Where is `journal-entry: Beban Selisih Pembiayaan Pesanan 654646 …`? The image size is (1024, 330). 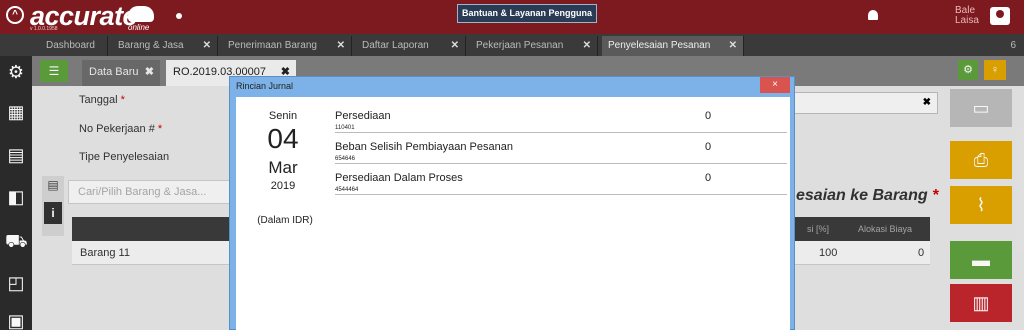
journal-entry: Beban Selisih Pembiayaan Pesanan 654646 … is located at coordinates (561, 148).